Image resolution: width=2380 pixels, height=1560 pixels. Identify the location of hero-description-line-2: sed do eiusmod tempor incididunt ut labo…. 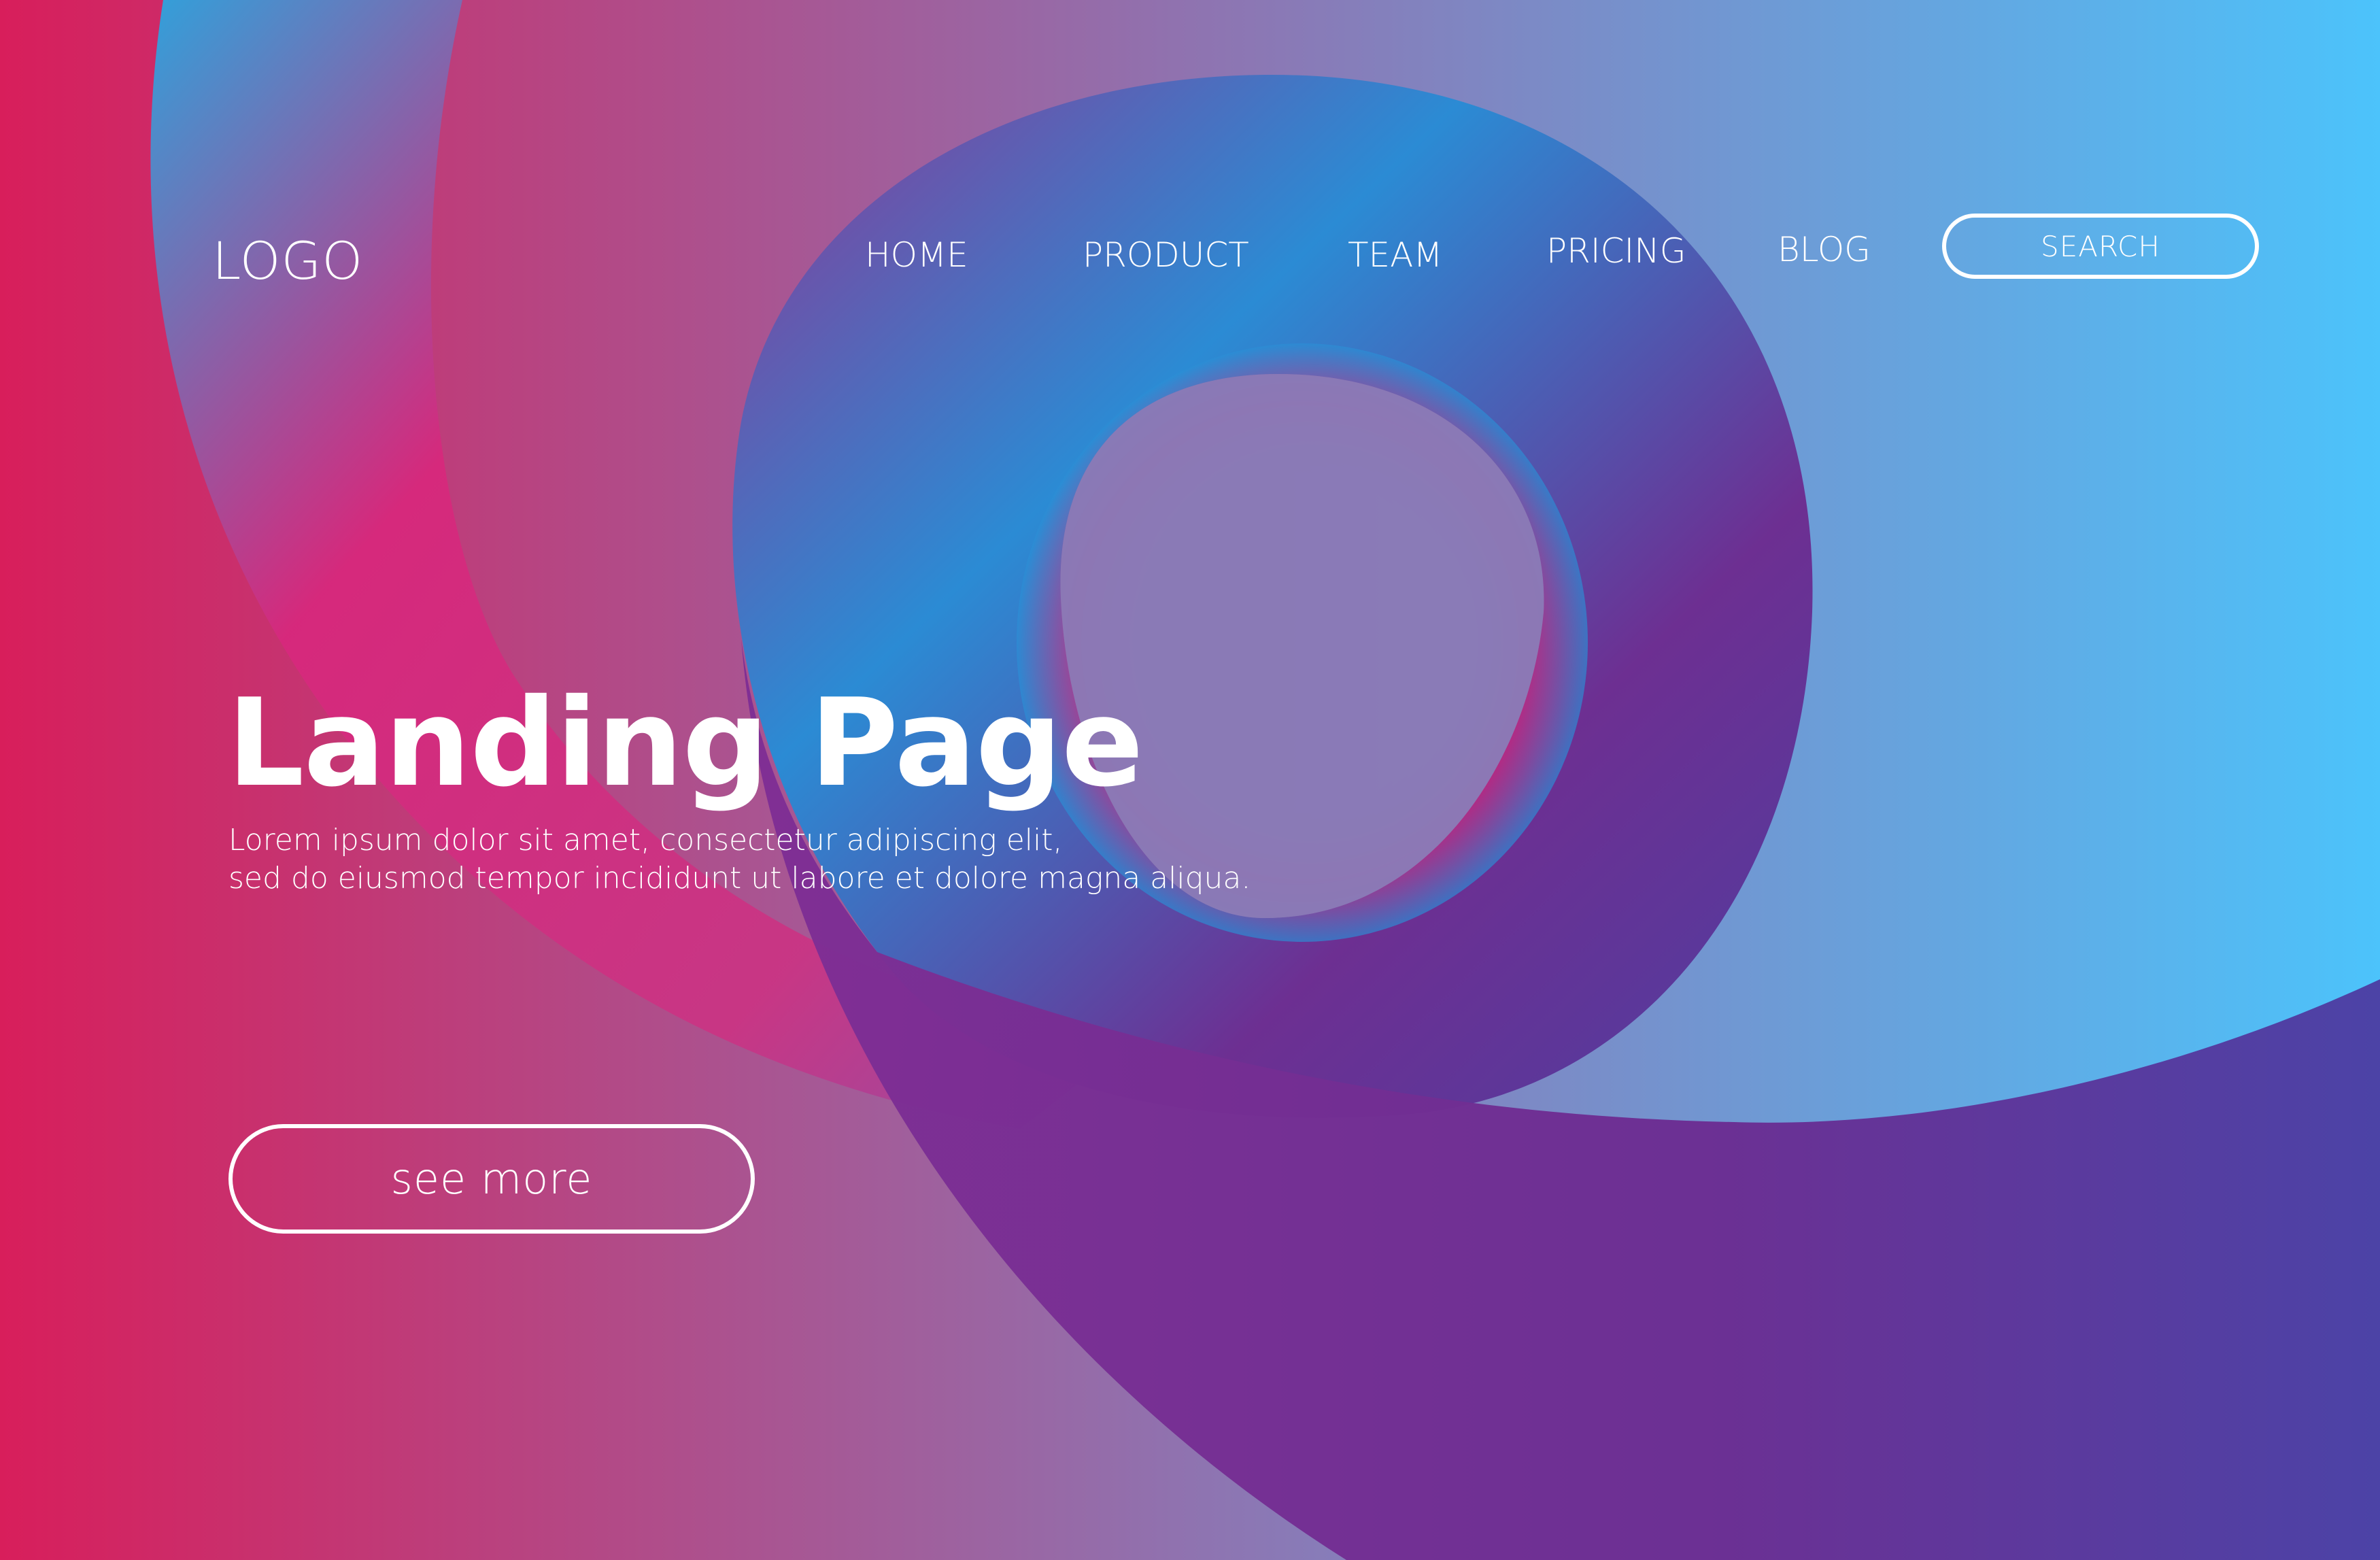
(739, 879).